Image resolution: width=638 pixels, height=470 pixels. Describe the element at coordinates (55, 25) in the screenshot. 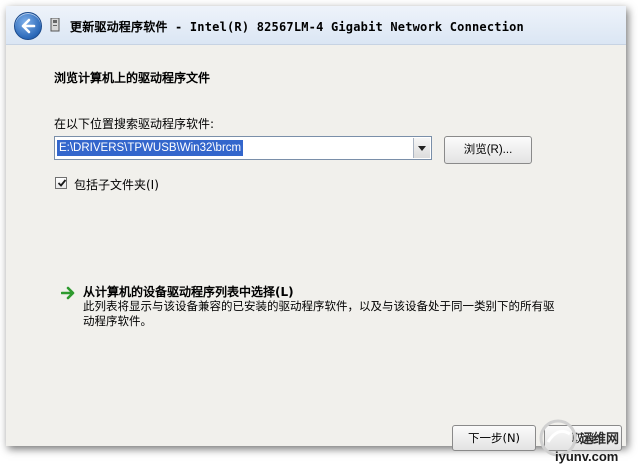

I see `network-device-icon` at that location.